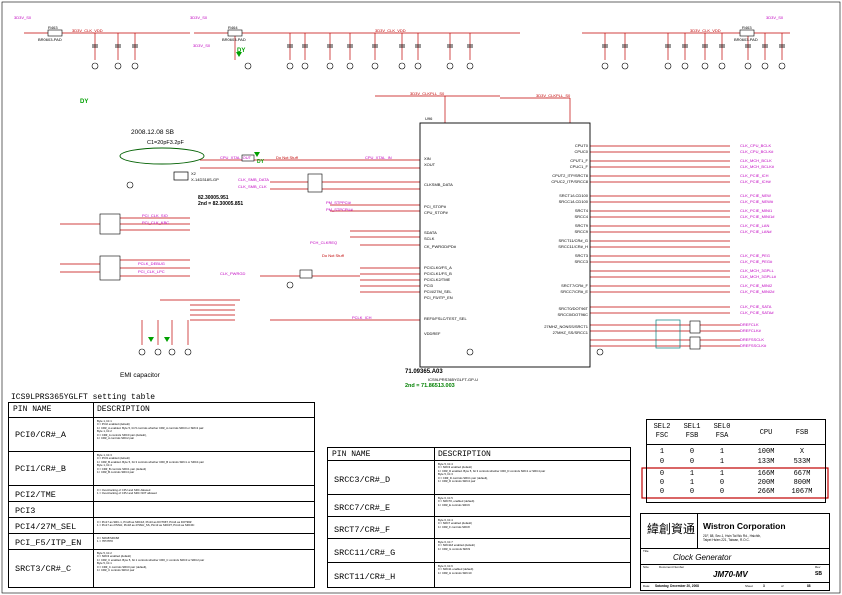 The image size is (842, 595). What do you see at coordinates (362, 530) in the screenshot?
I see `pin-name: SRCT7/CR#_F` at bounding box center [362, 530].